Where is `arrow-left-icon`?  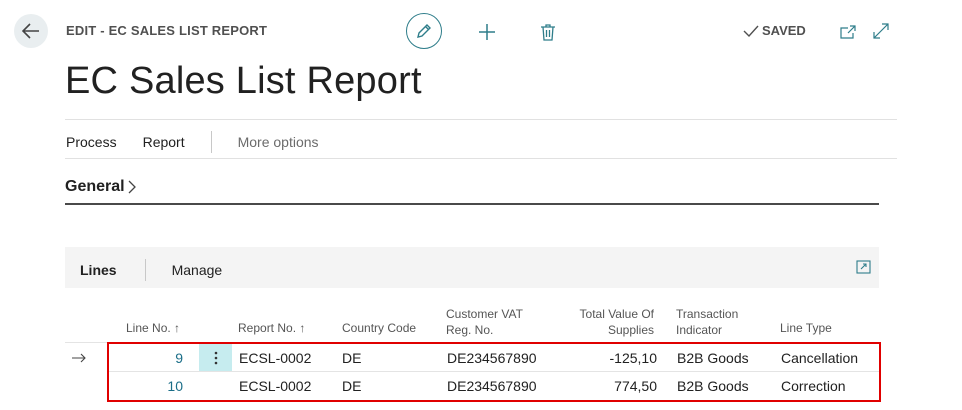
arrow-left-icon is located at coordinates (30, 31).